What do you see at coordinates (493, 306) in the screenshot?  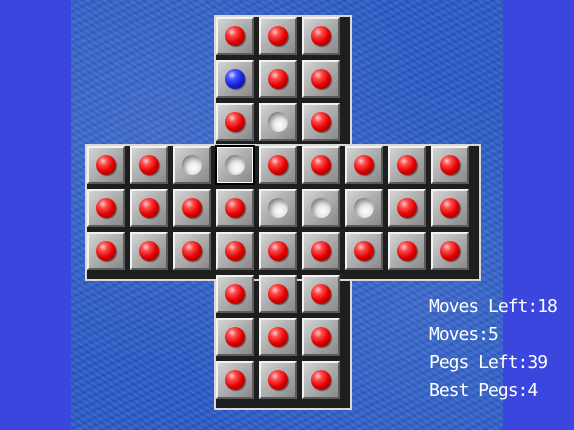 I see `moves-left-text: Moves Left:18` at bounding box center [493, 306].